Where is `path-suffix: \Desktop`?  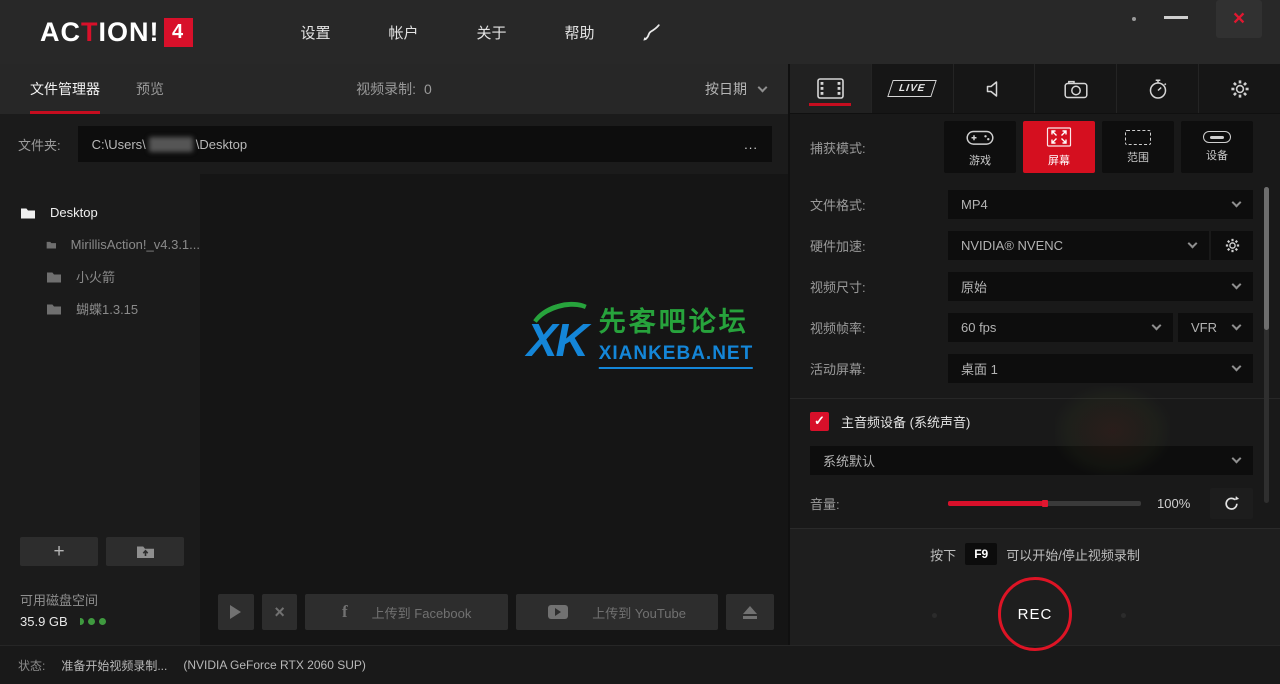
path-suffix: \Desktop is located at coordinates (221, 144).